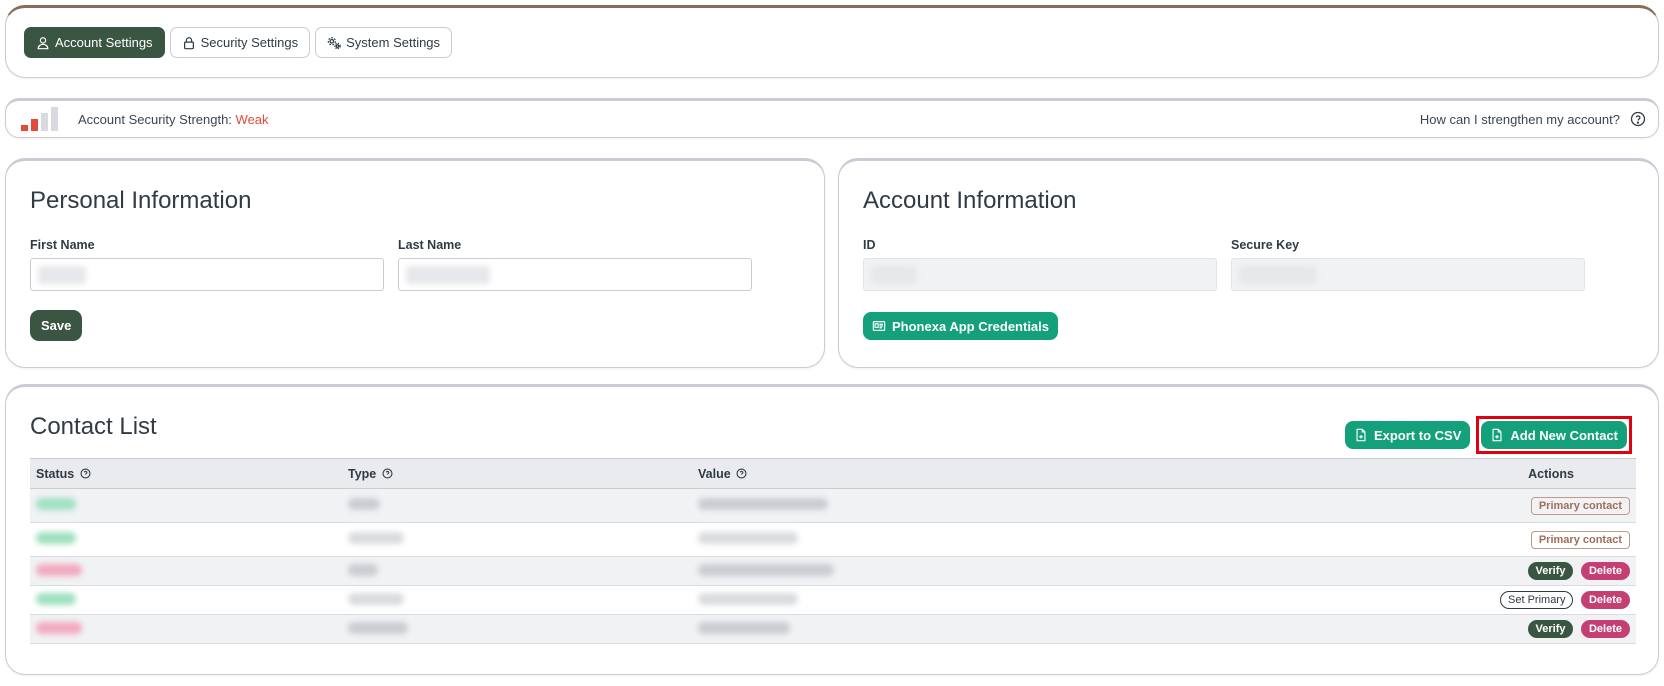 This screenshot has height=686, width=1664. Describe the element at coordinates (56, 325) in the screenshot. I see `save-button: Save` at that location.